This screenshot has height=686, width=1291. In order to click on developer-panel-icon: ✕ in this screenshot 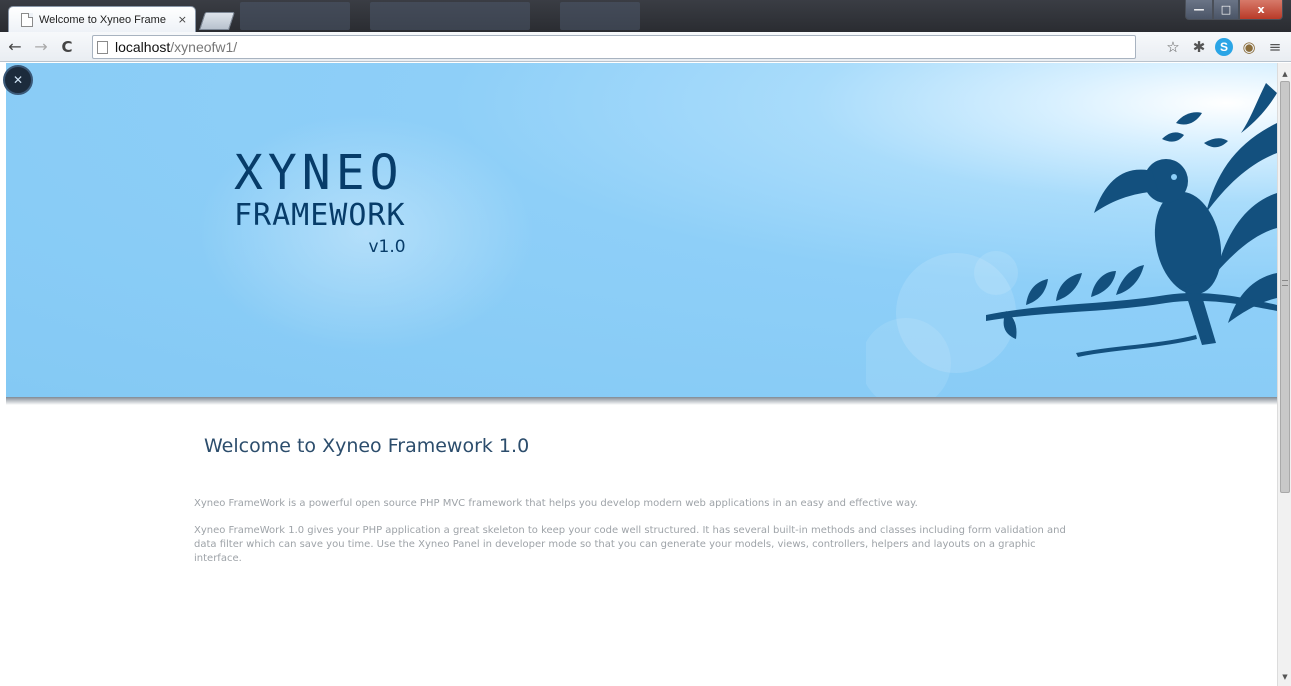, I will do `click(18, 80)`.